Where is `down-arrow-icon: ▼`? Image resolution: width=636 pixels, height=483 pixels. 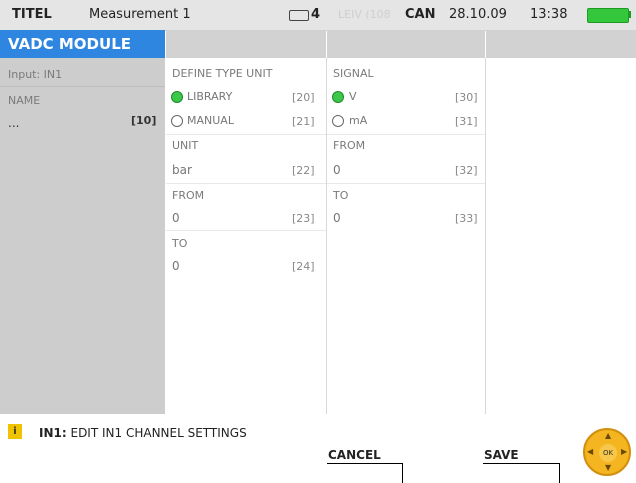
down-arrow-icon: ▼ is located at coordinates (608, 467).